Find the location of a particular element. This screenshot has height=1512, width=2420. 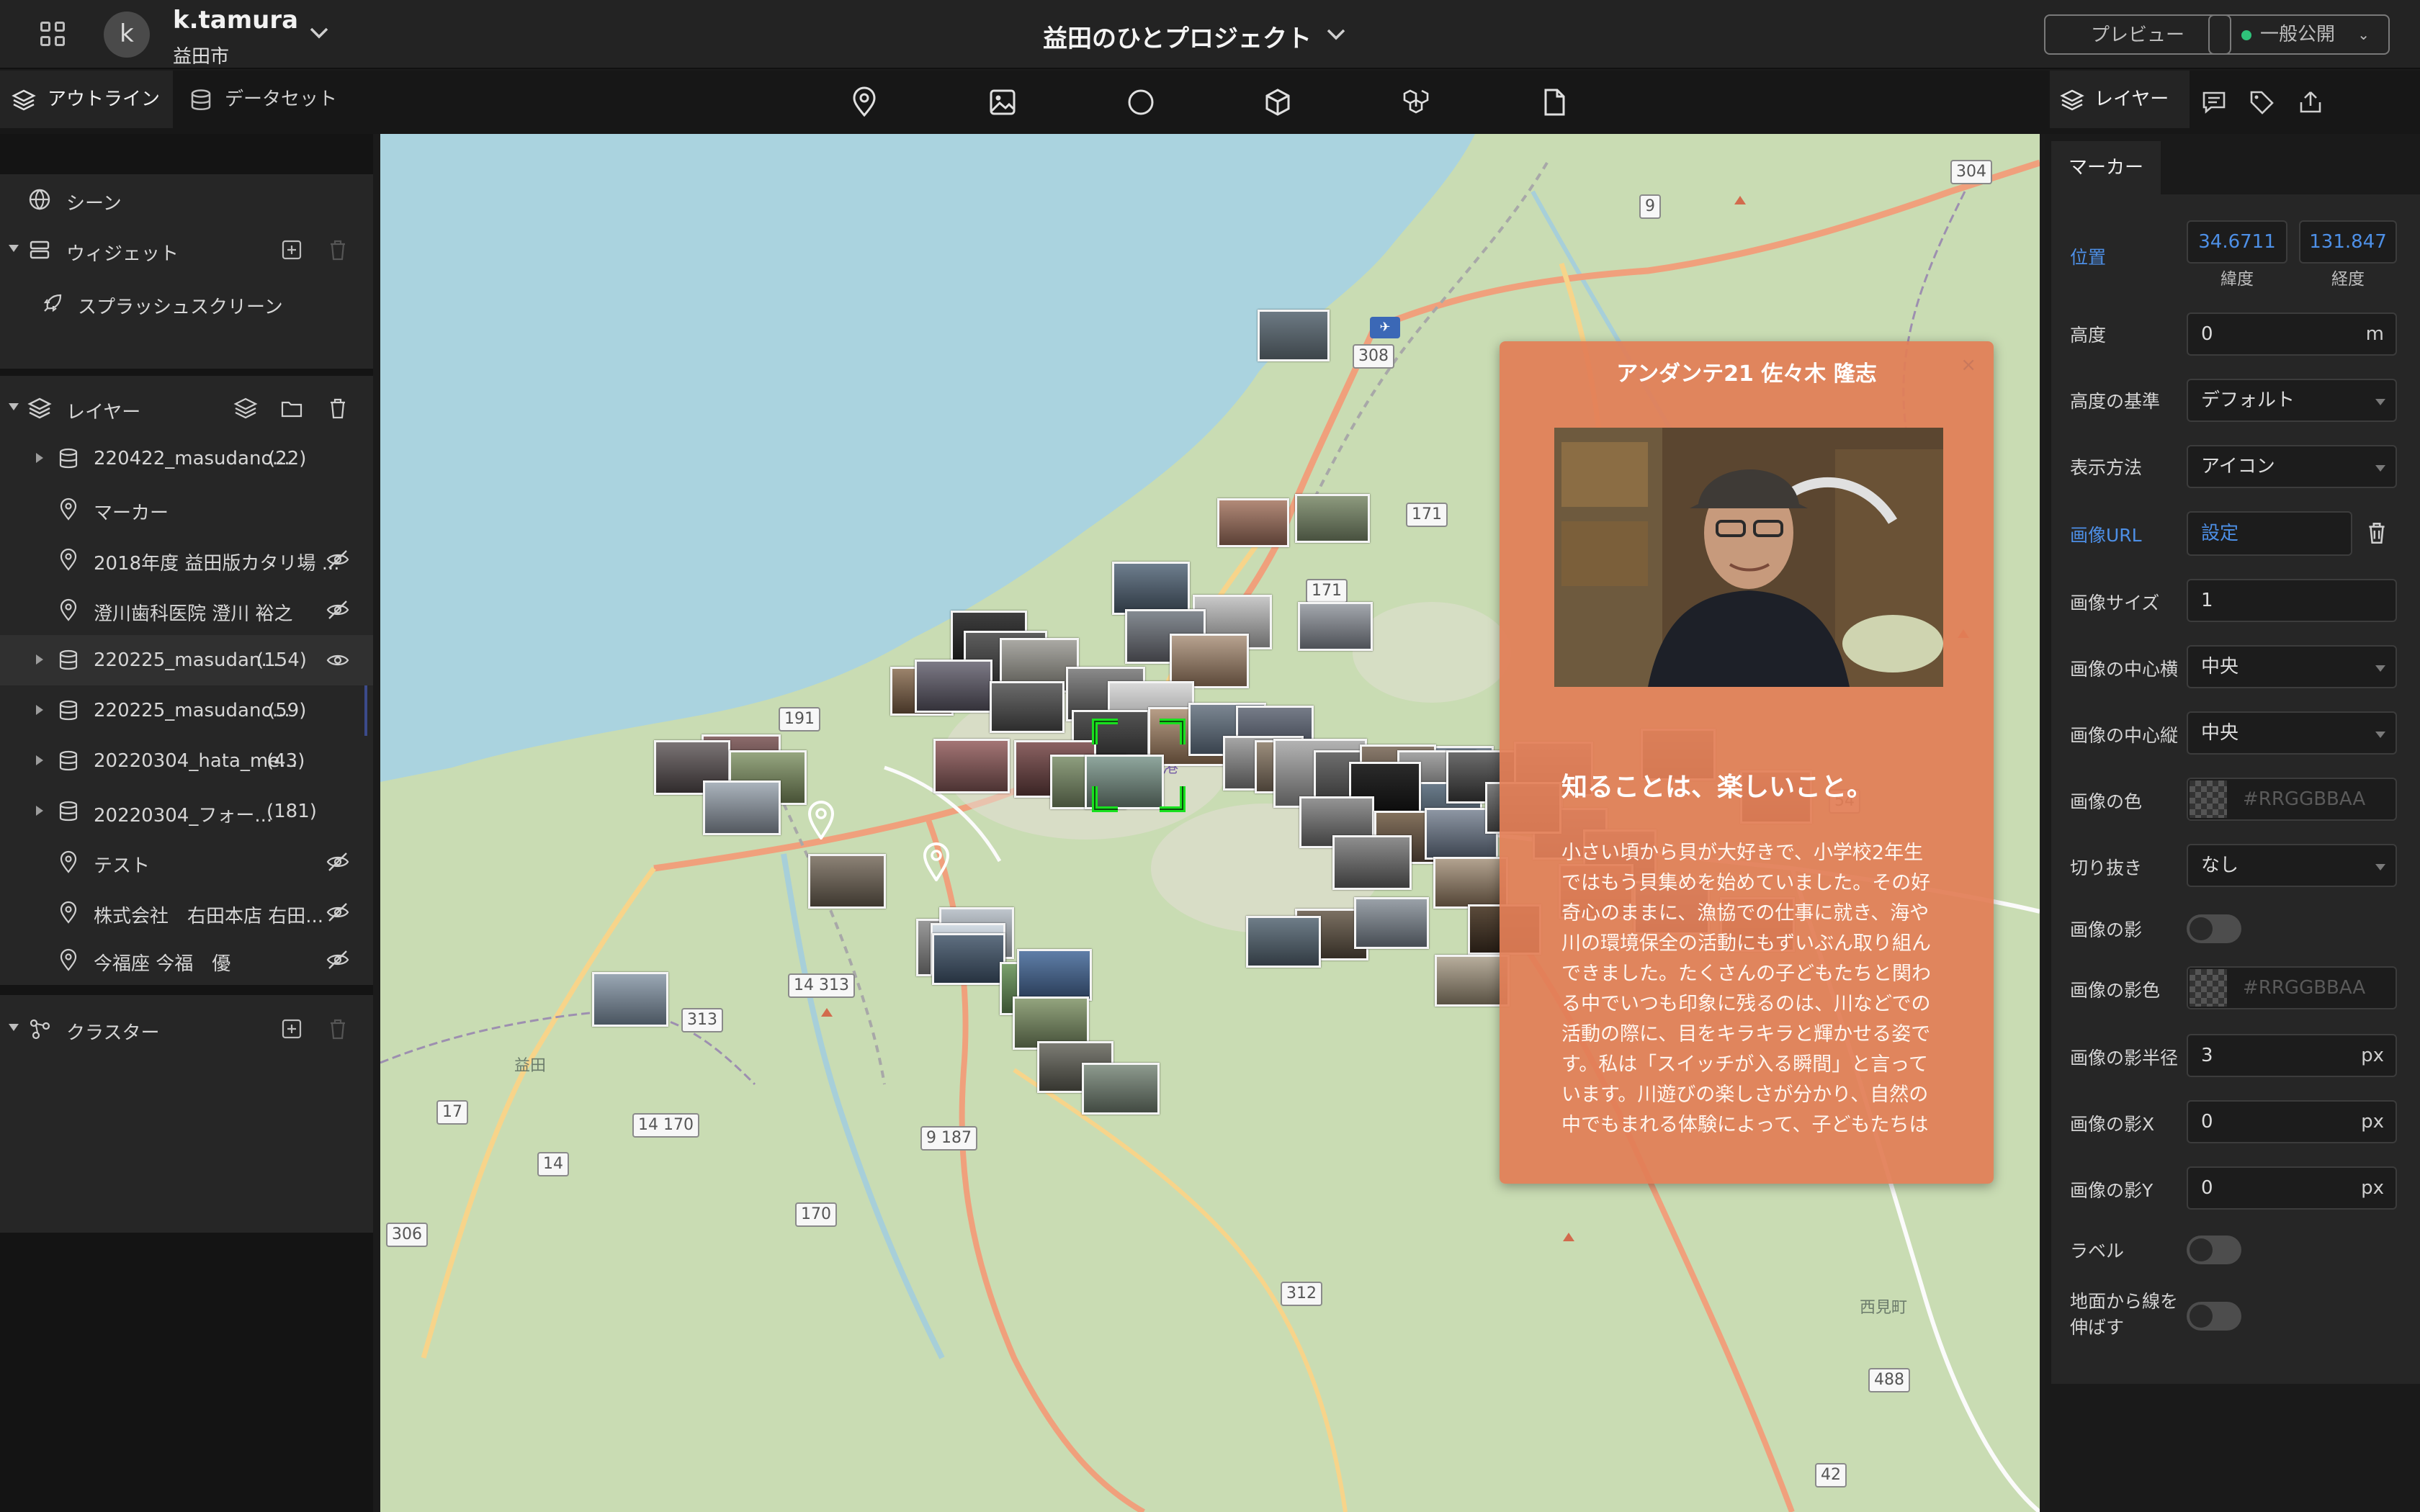

image-color-input: #RRGGBBAA is located at coordinates (2292, 799).